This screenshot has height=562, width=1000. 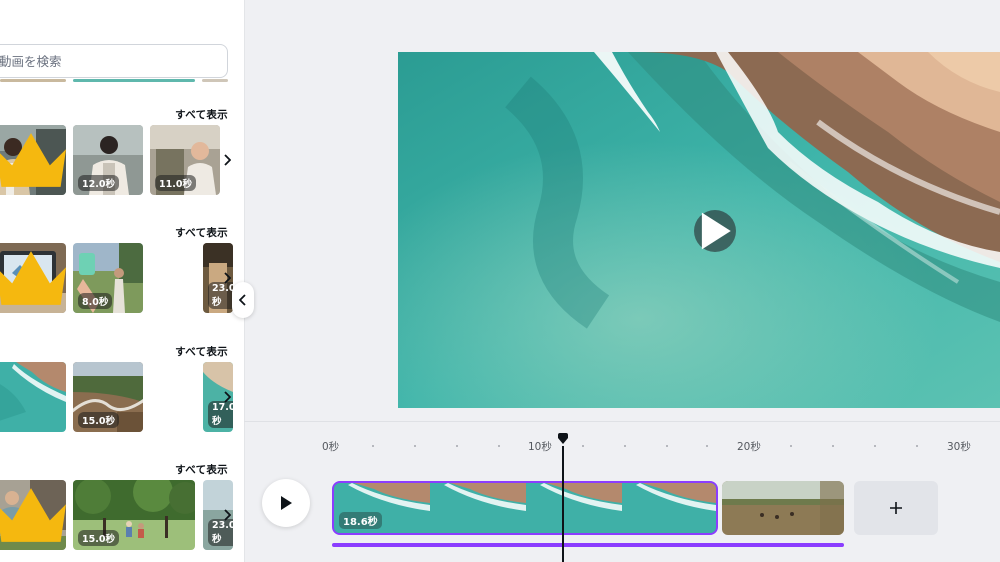 What do you see at coordinates (98, 183) in the screenshot?
I see `video-duration: 12.0秒` at bounding box center [98, 183].